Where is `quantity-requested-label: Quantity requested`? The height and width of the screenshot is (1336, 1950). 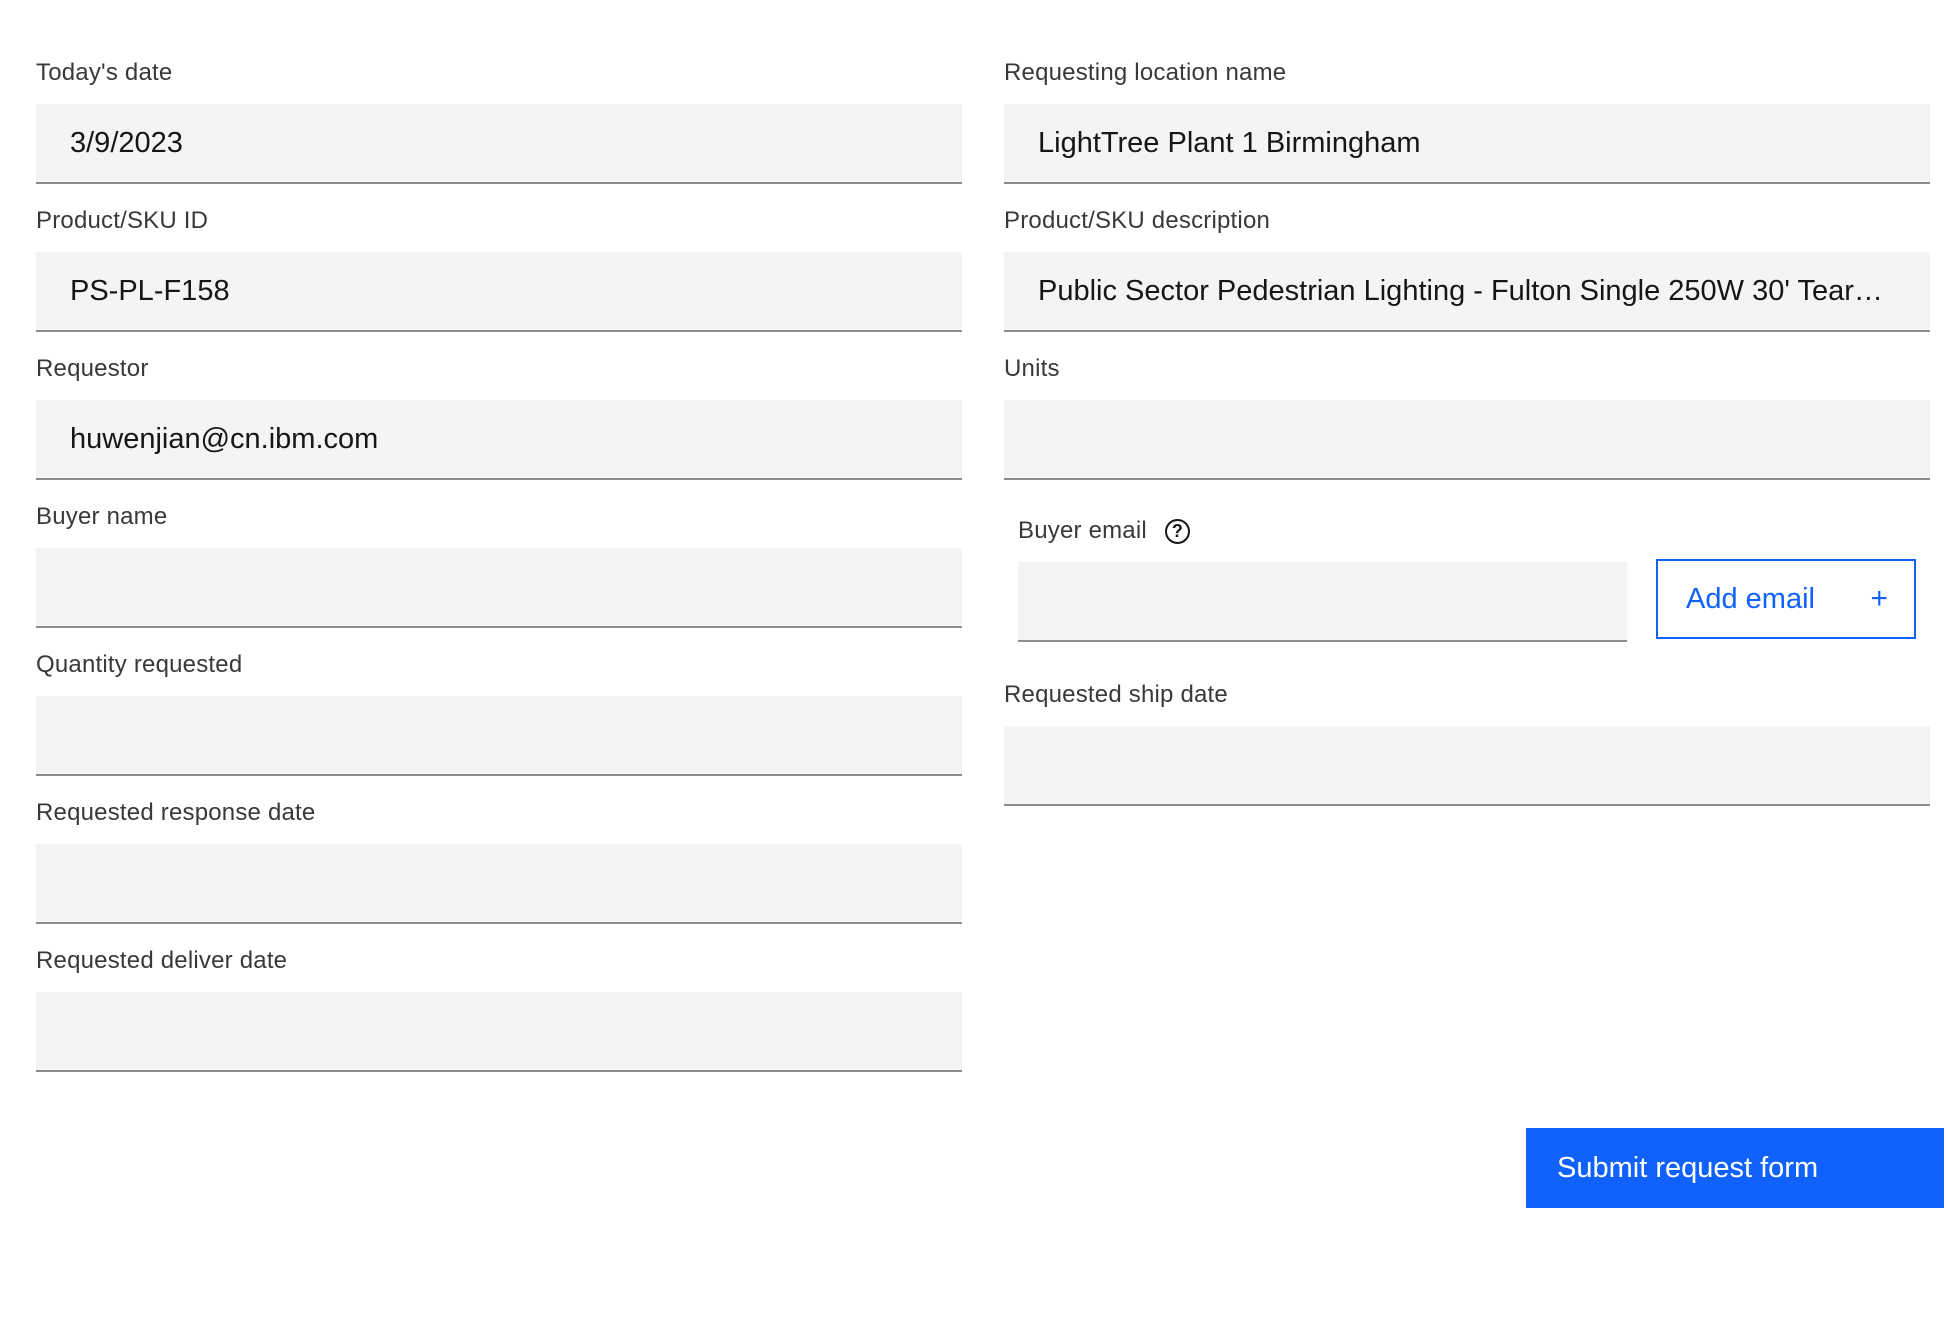
quantity-requested-label: Quantity requested is located at coordinates (139, 664).